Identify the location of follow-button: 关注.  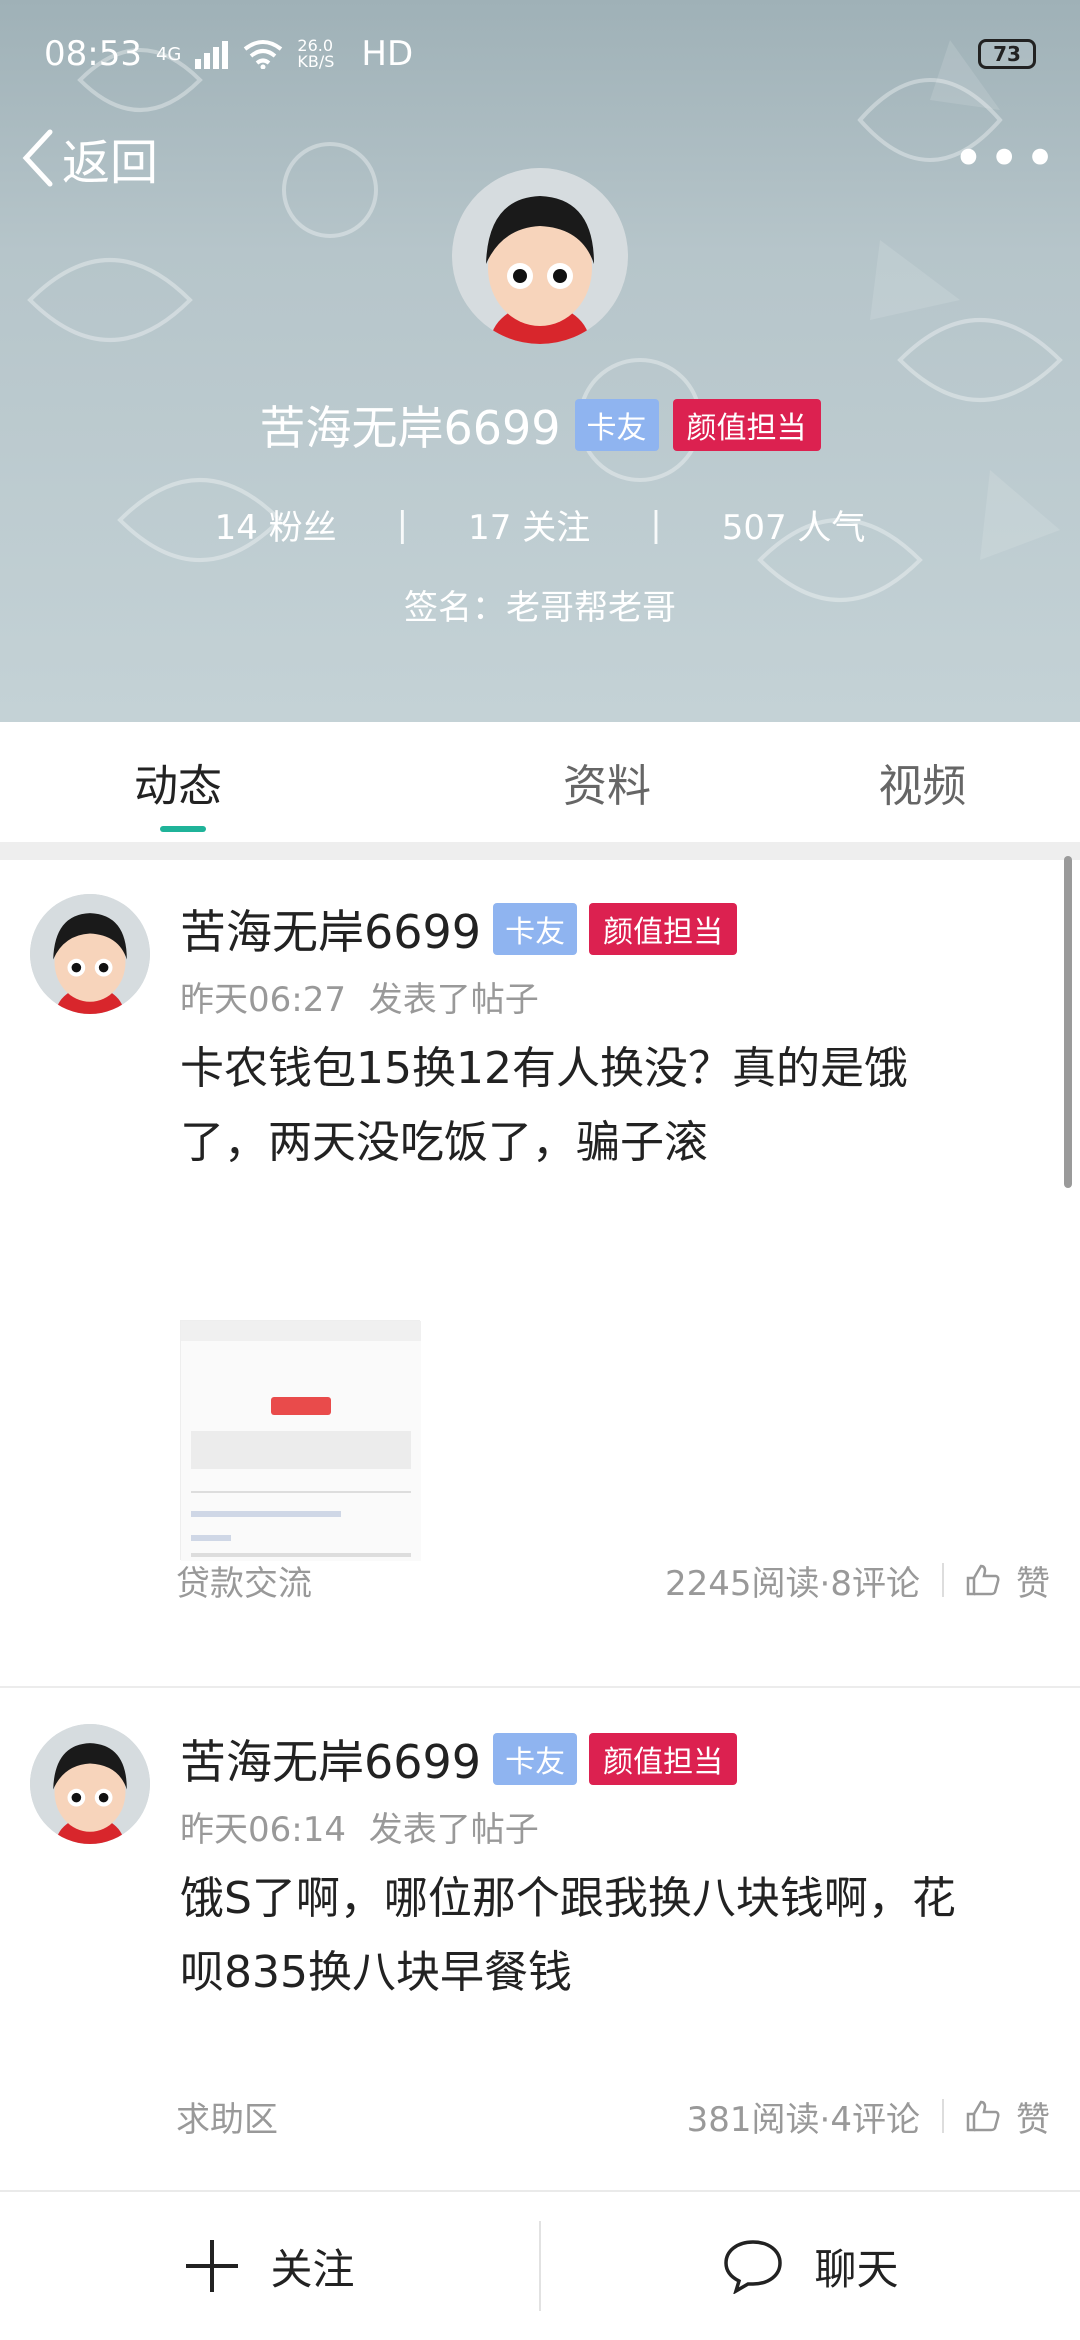
(269, 2266).